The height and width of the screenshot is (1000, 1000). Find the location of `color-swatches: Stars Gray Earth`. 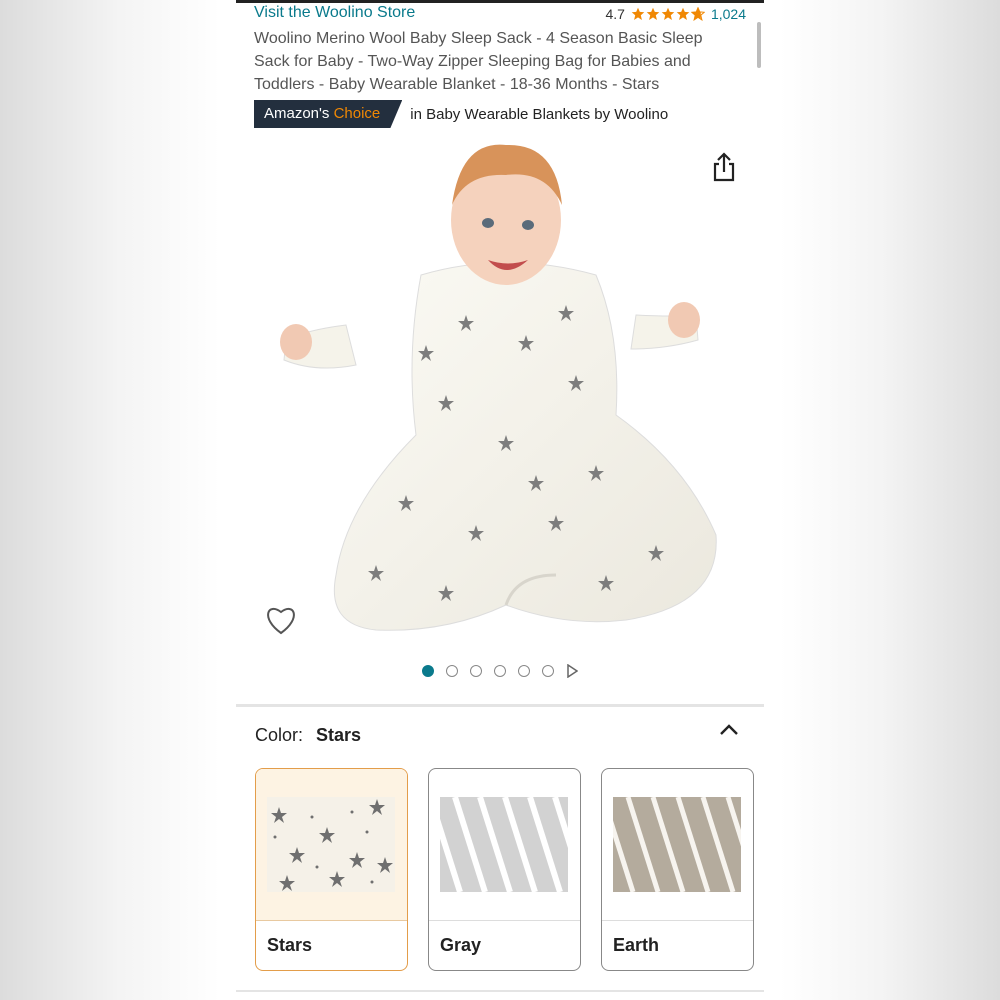

color-swatches: Stars Gray Earth is located at coordinates (504, 869).